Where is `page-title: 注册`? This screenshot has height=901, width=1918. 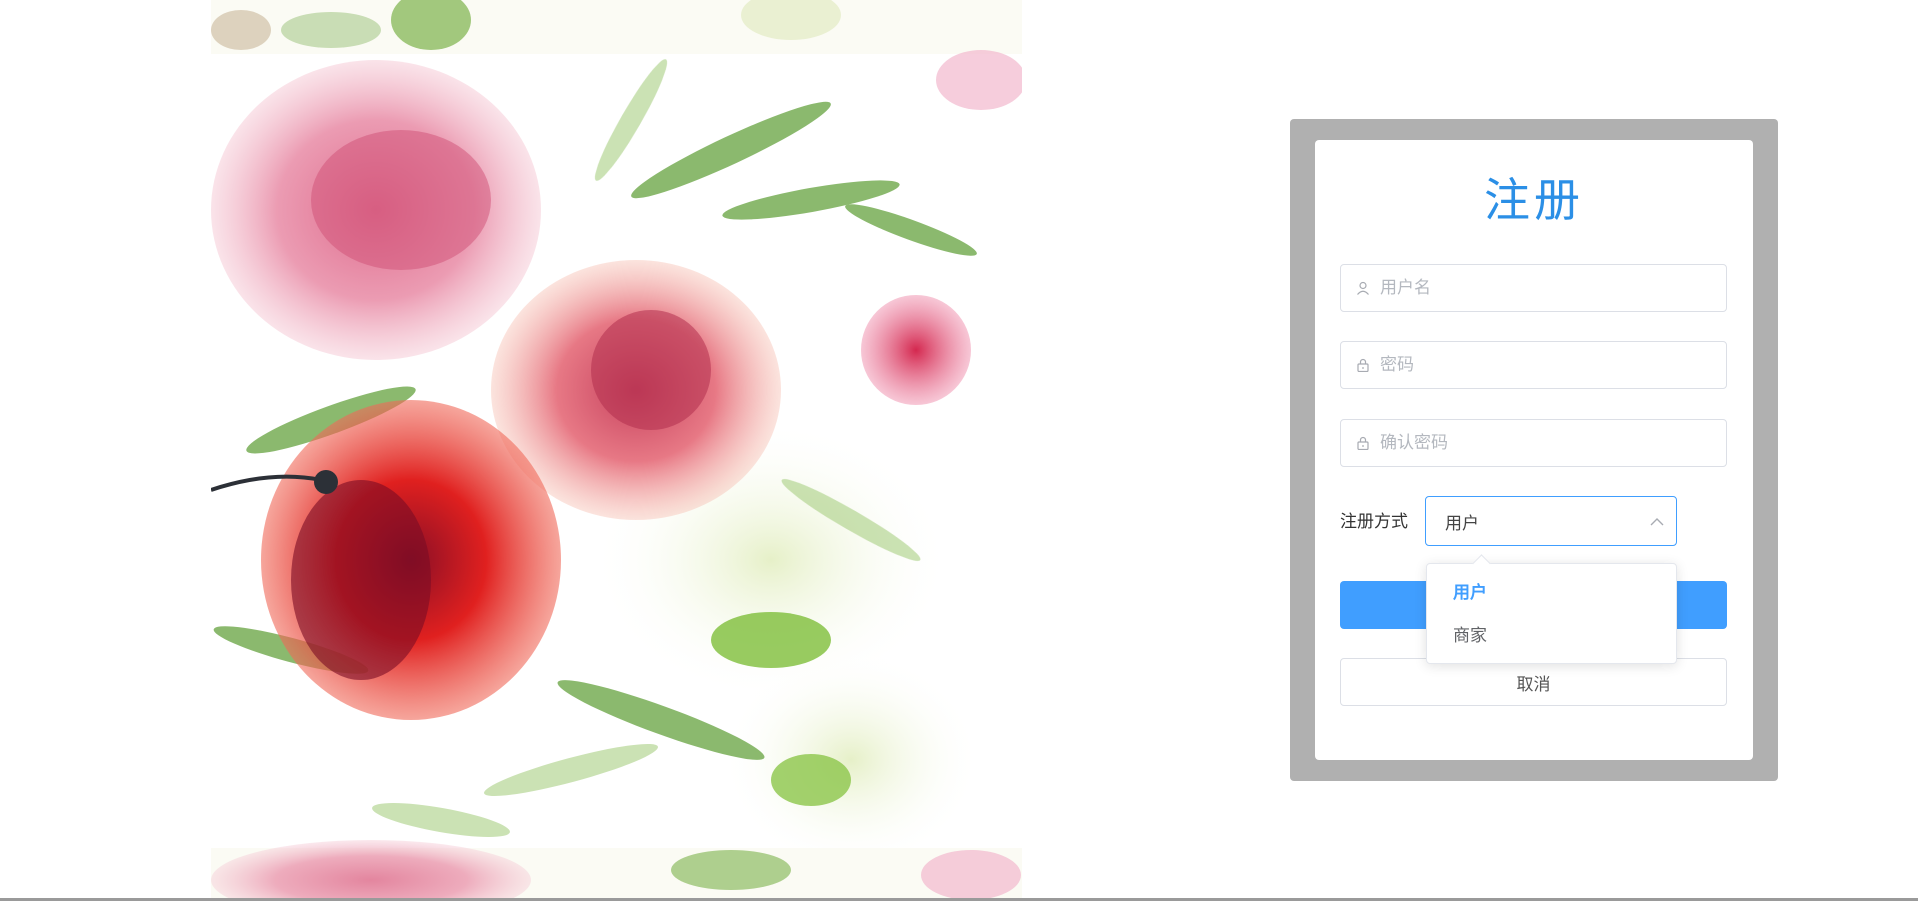
page-title: 注册 is located at coordinates (1534, 200).